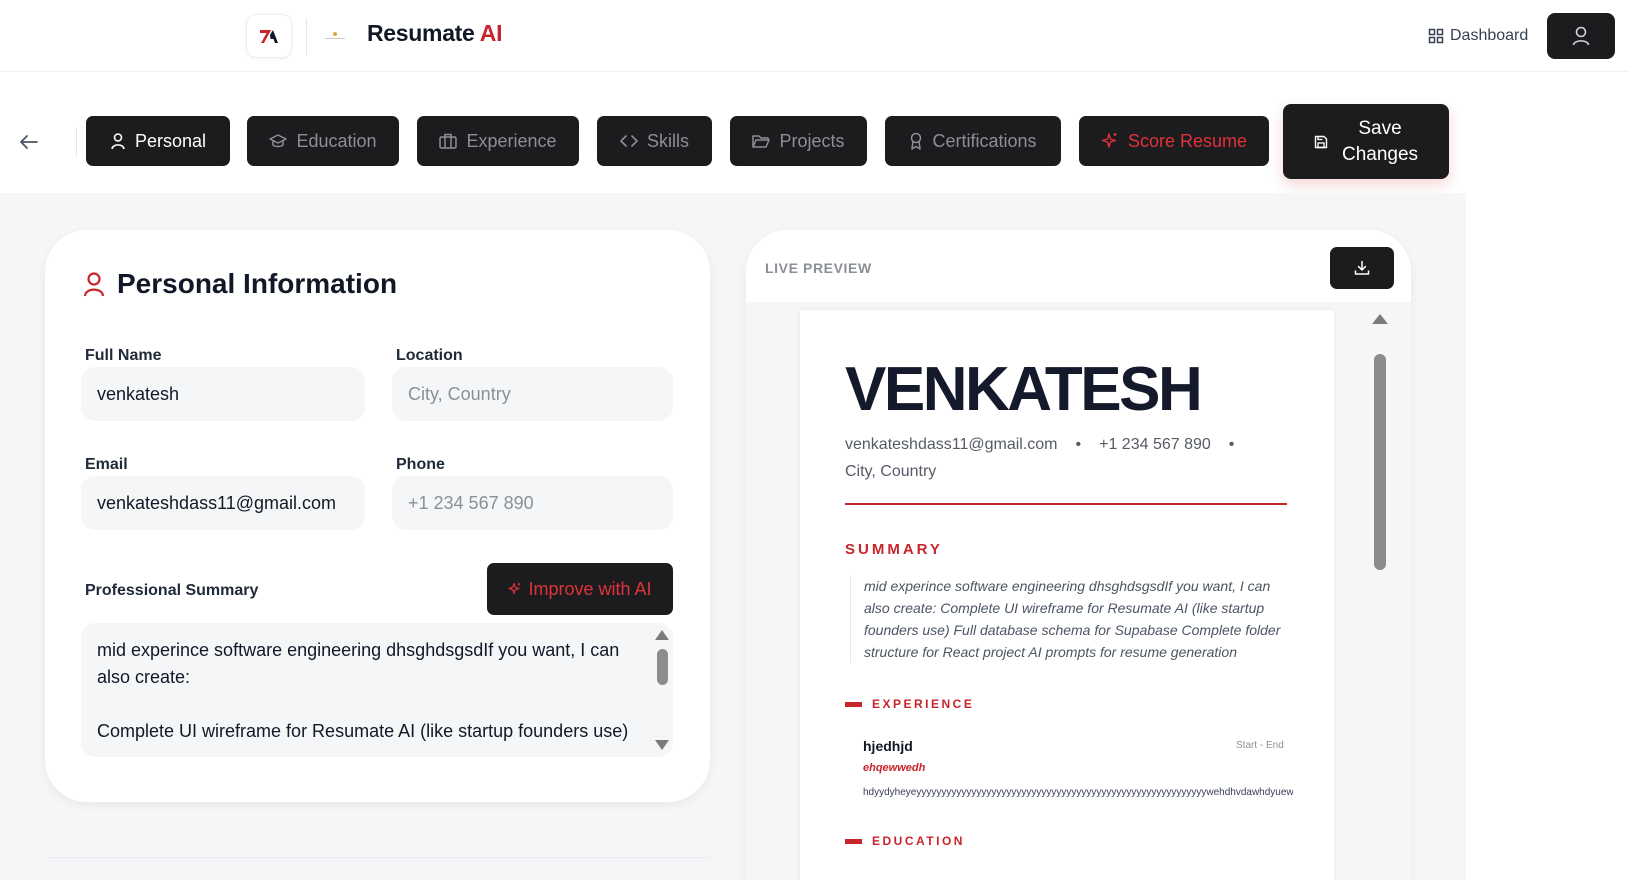 This screenshot has height=880, width=1628. Describe the element at coordinates (76, 142) in the screenshot. I see `tab-separator` at that location.